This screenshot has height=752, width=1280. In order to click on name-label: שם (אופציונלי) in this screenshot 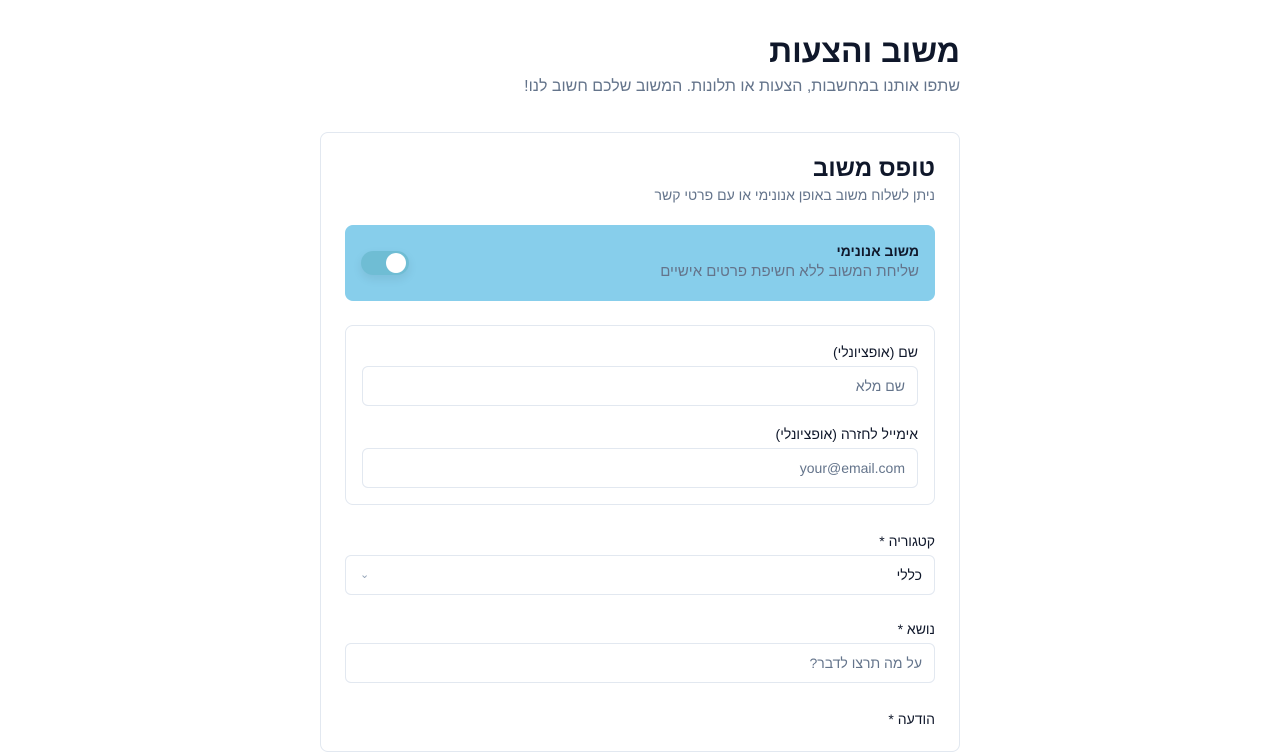, I will do `click(875, 352)`.